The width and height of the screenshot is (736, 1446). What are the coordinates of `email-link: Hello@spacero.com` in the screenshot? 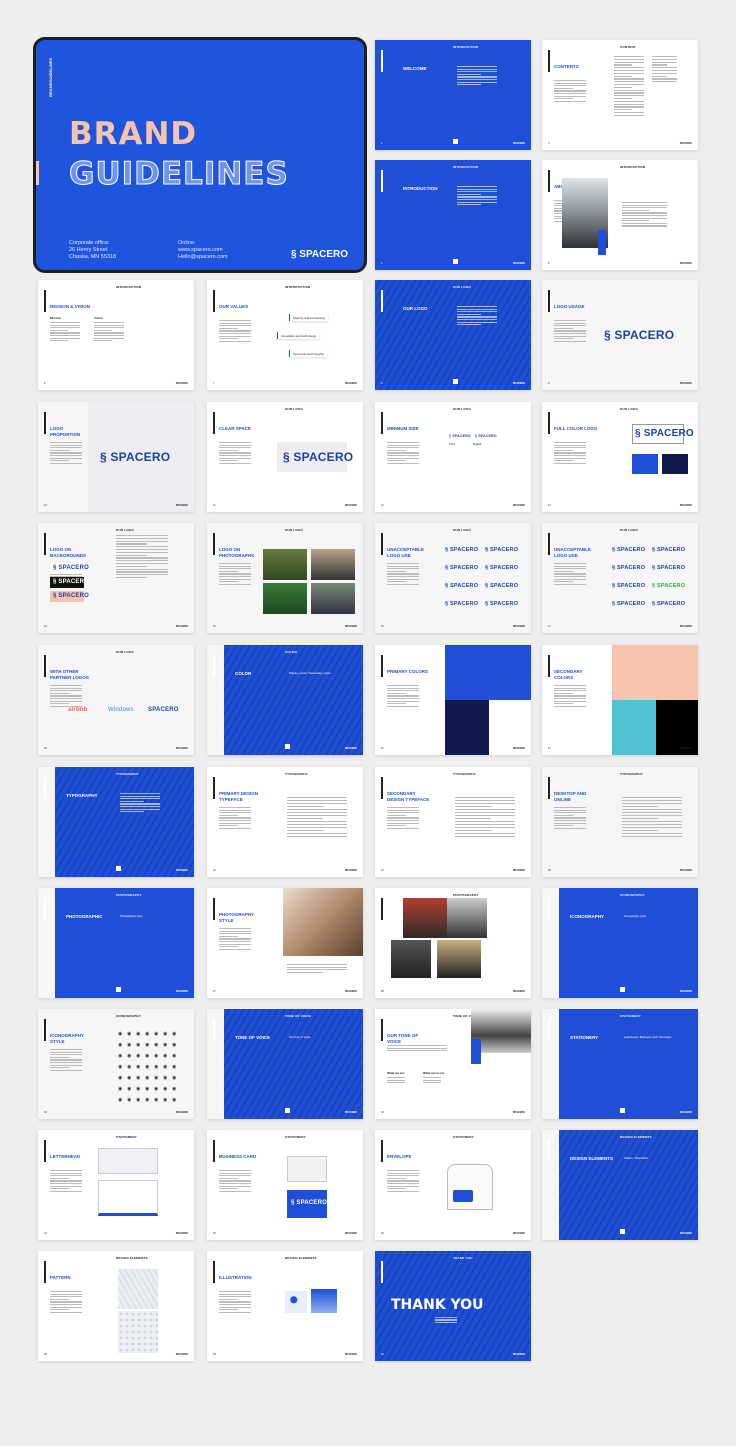 It's located at (203, 257).